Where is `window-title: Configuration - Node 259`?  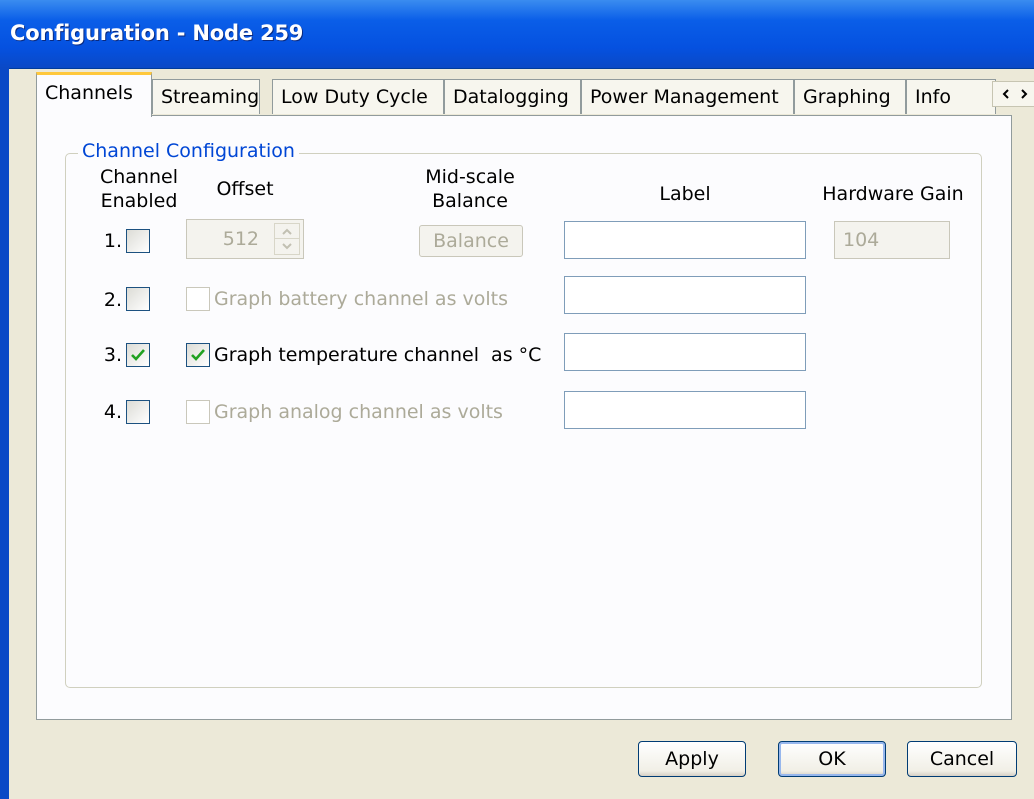
window-title: Configuration - Node 259 is located at coordinates (157, 33).